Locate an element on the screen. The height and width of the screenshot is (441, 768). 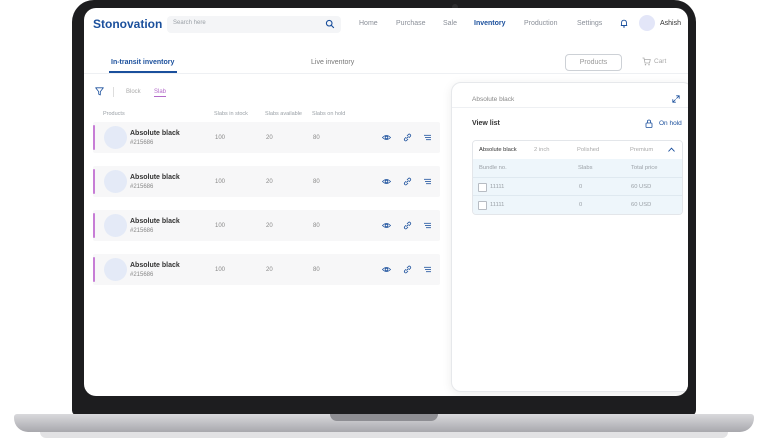
detail-divider is located at coordinates (570, 107).